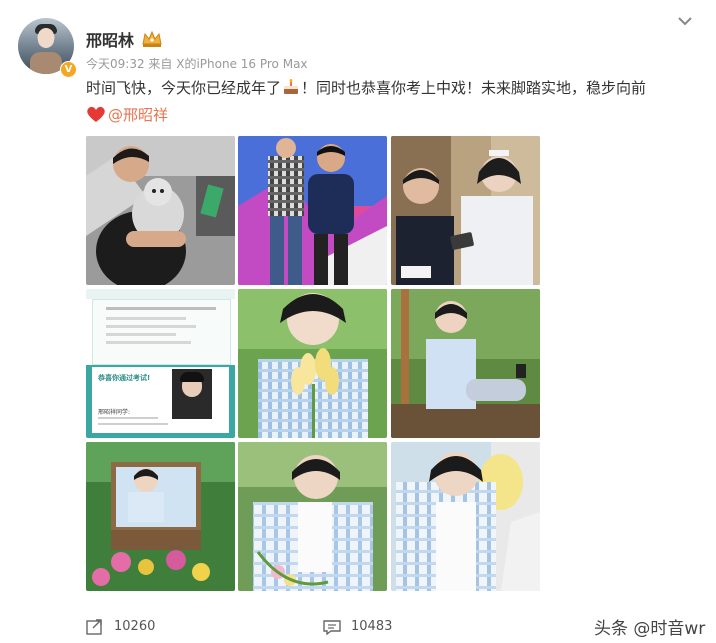 The height and width of the screenshot is (643, 716). What do you see at coordinates (124, 378) in the screenshot?
I see `certificate-heading: 恭喜你通过考试!` at bounding box center [124, 378].